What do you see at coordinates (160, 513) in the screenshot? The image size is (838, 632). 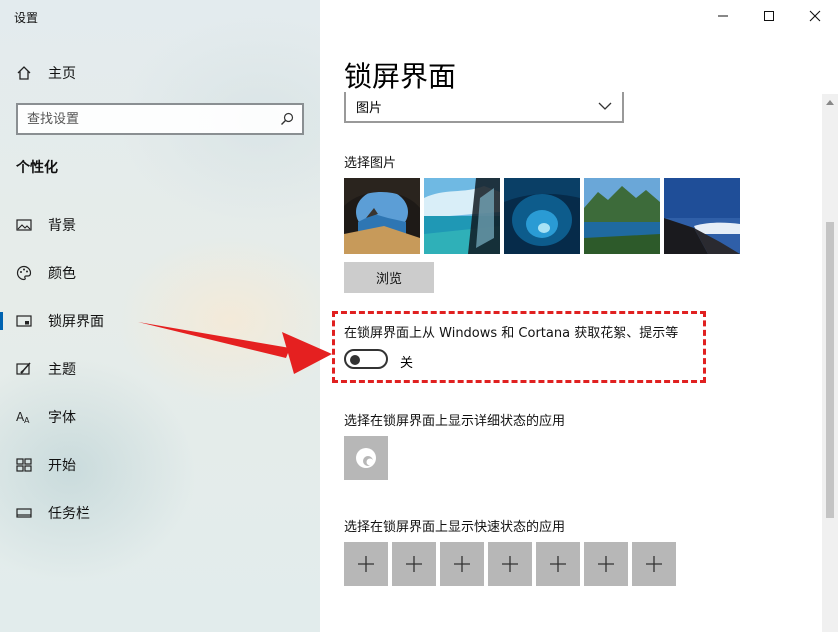 I see `sidebar-item-taskbar: 任务栏` at bounding box center [160, 513].